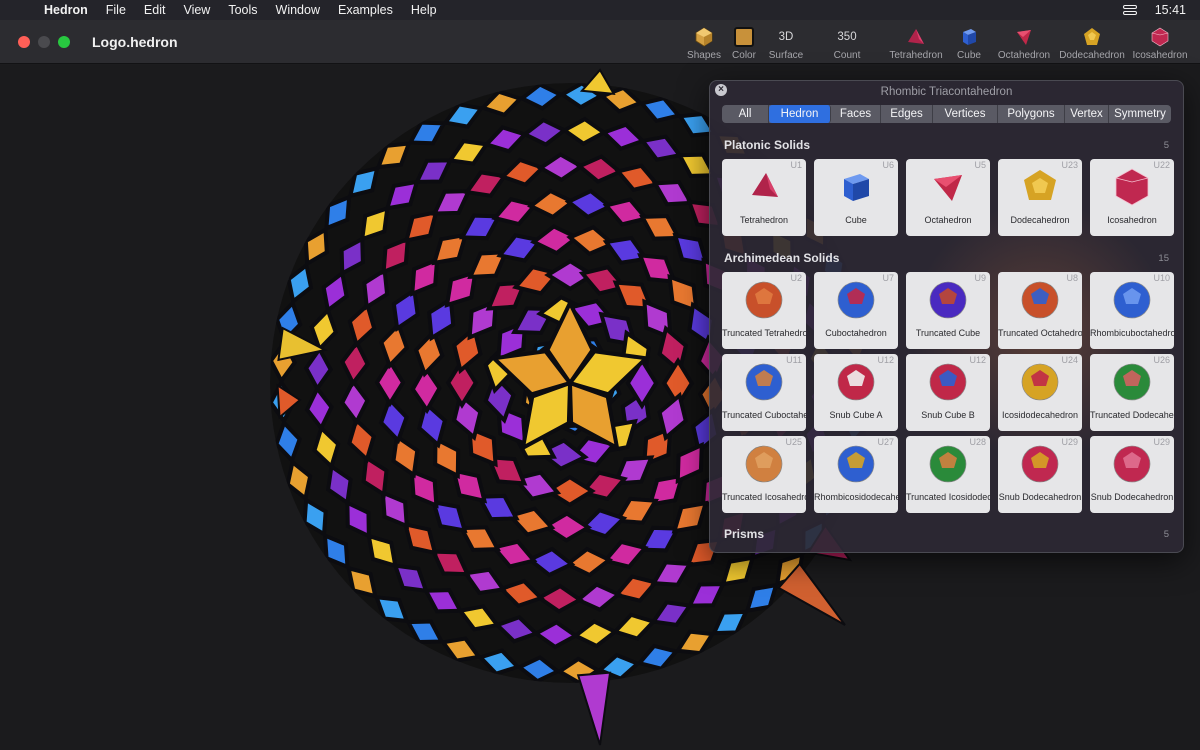 Image resolution: width=1200 pixels, height=750 pixels. I want to click on menu-tools: Tools, so click(242, 10).